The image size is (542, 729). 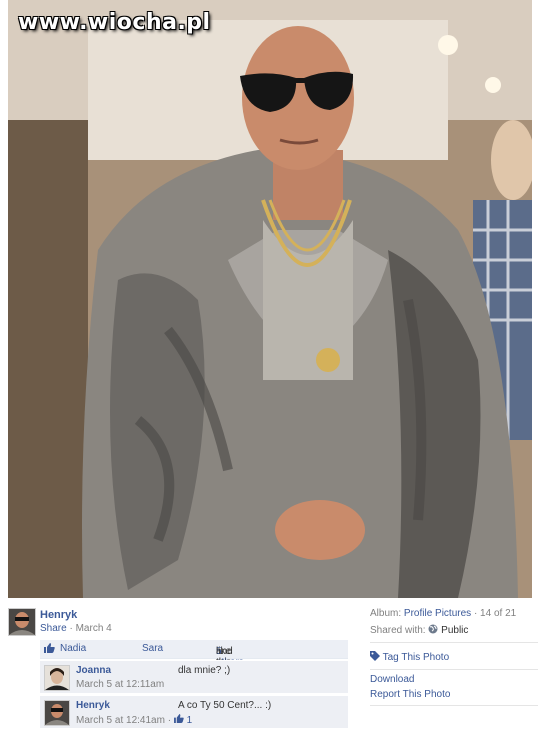 What do you see at coordinates (386, 613) in the screenshot?
I see `album-label: Album:` at bounding box center [386, 613].